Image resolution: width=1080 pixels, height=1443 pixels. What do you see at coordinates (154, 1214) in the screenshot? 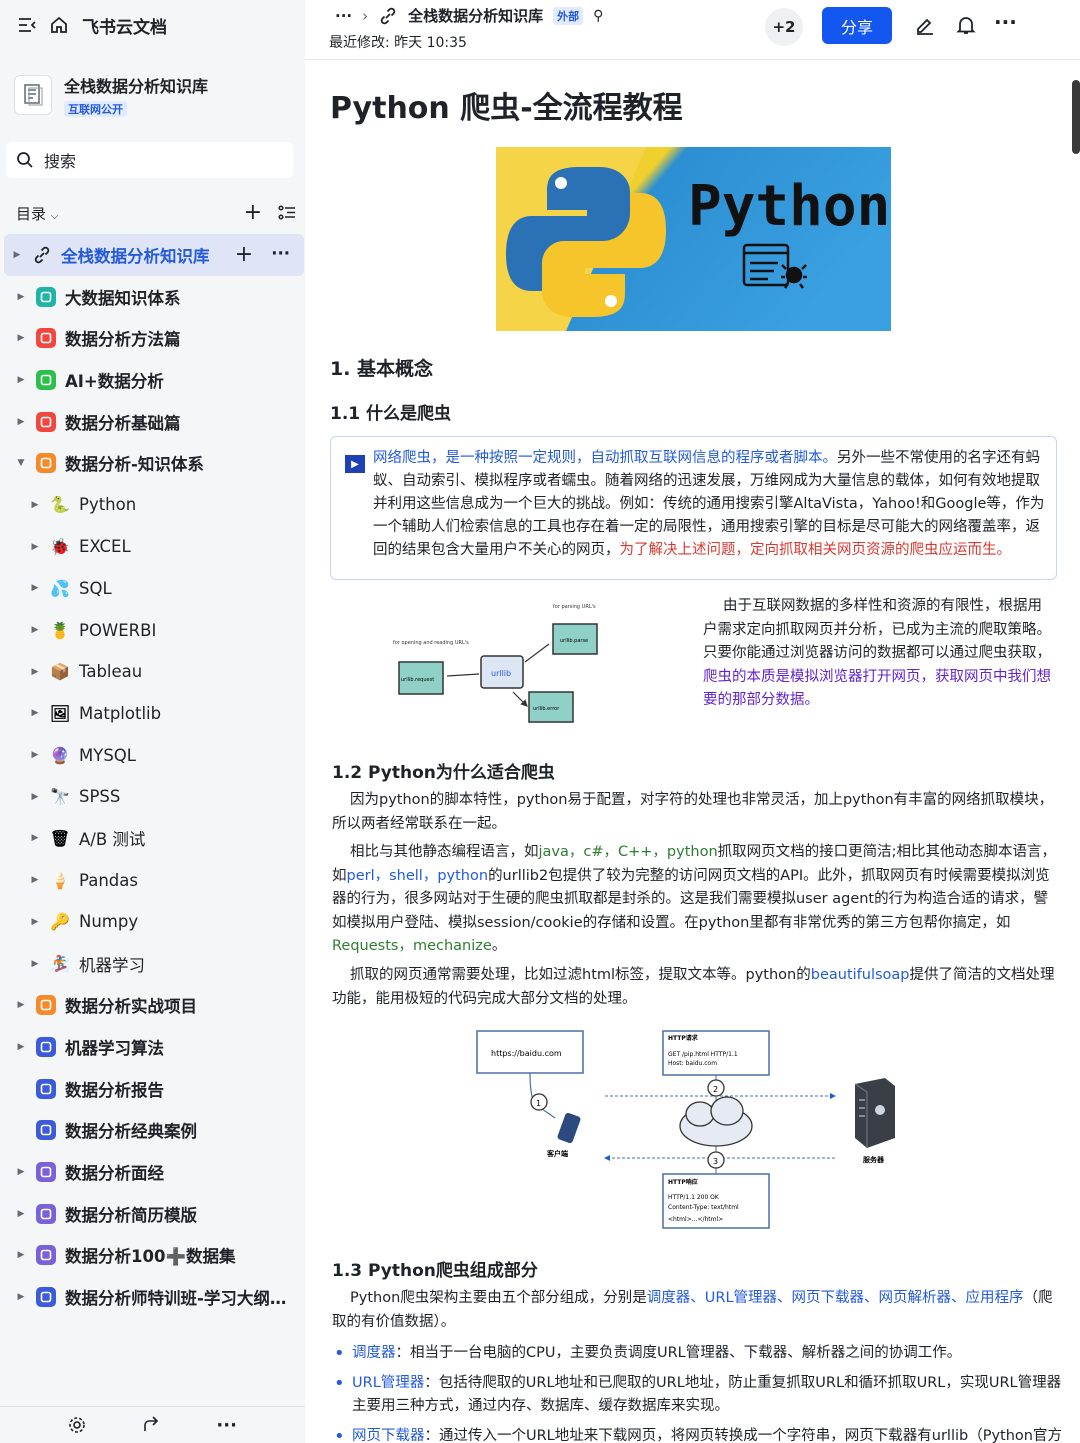
I see `sidebar-item-23: ▶ 数据分析简历模版` at bounding box center [154, 1214].